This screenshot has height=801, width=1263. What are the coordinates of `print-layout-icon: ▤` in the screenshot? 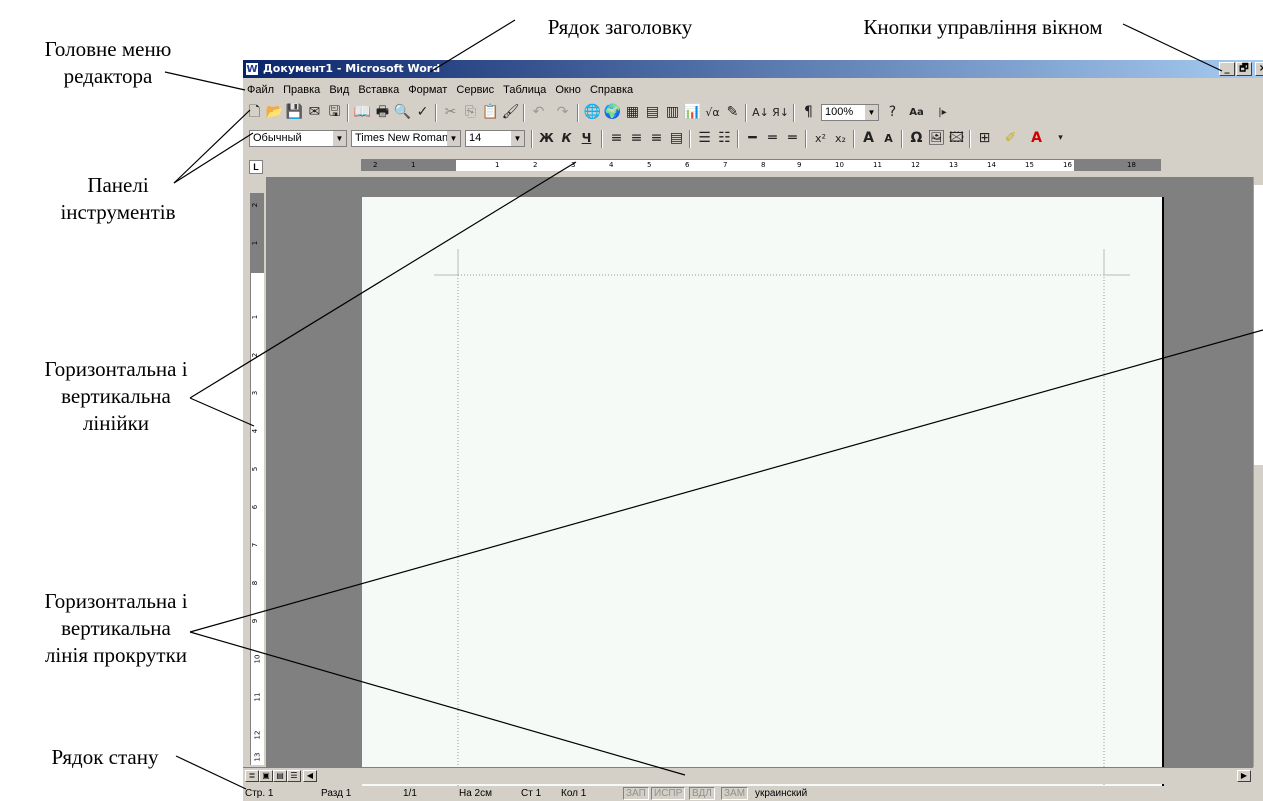 It's located at (280, 776).